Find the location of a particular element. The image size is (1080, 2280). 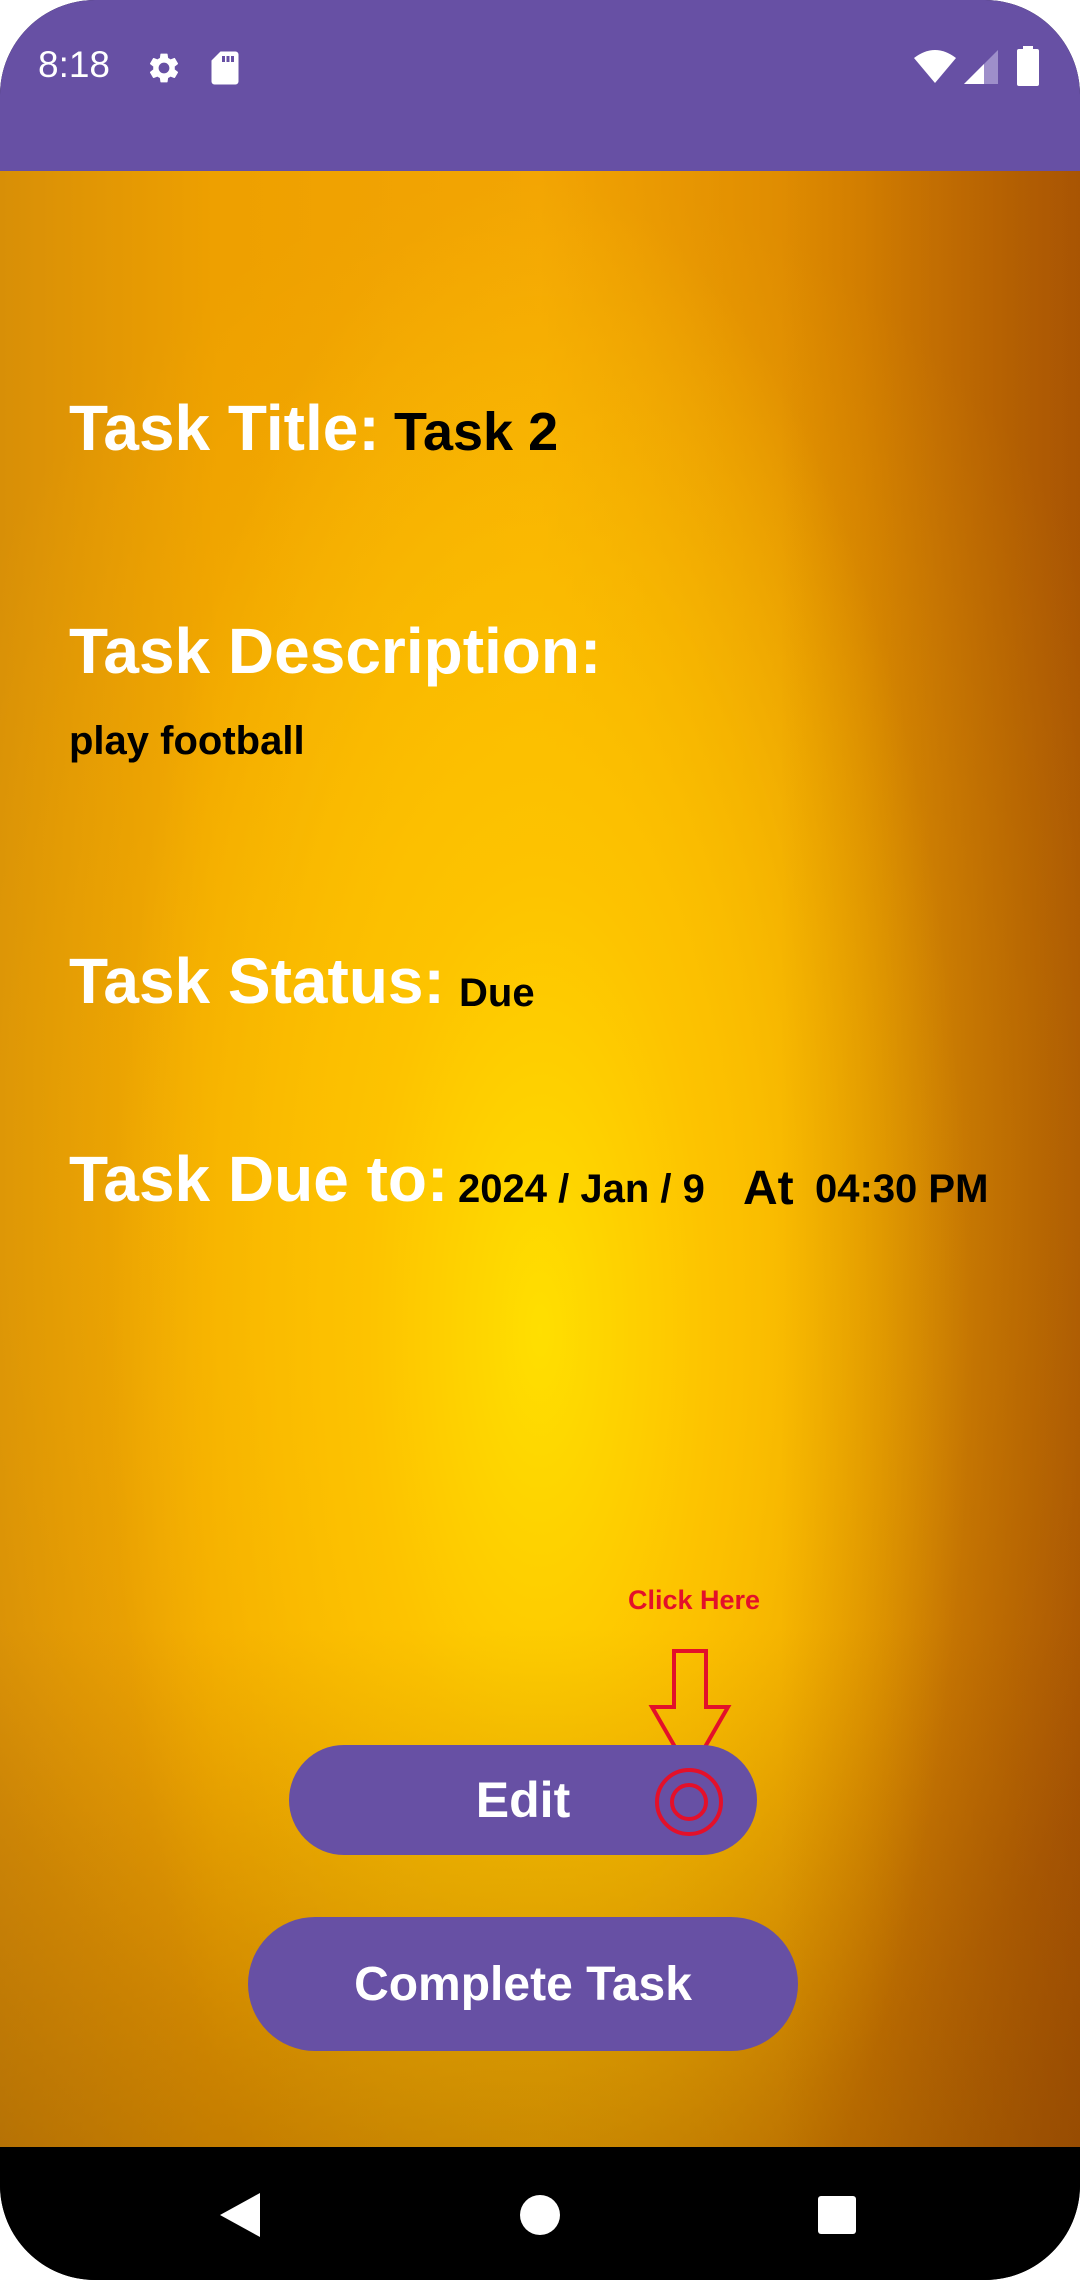

complete-task-button: Complete Task is located at coordinates (523, 1984).